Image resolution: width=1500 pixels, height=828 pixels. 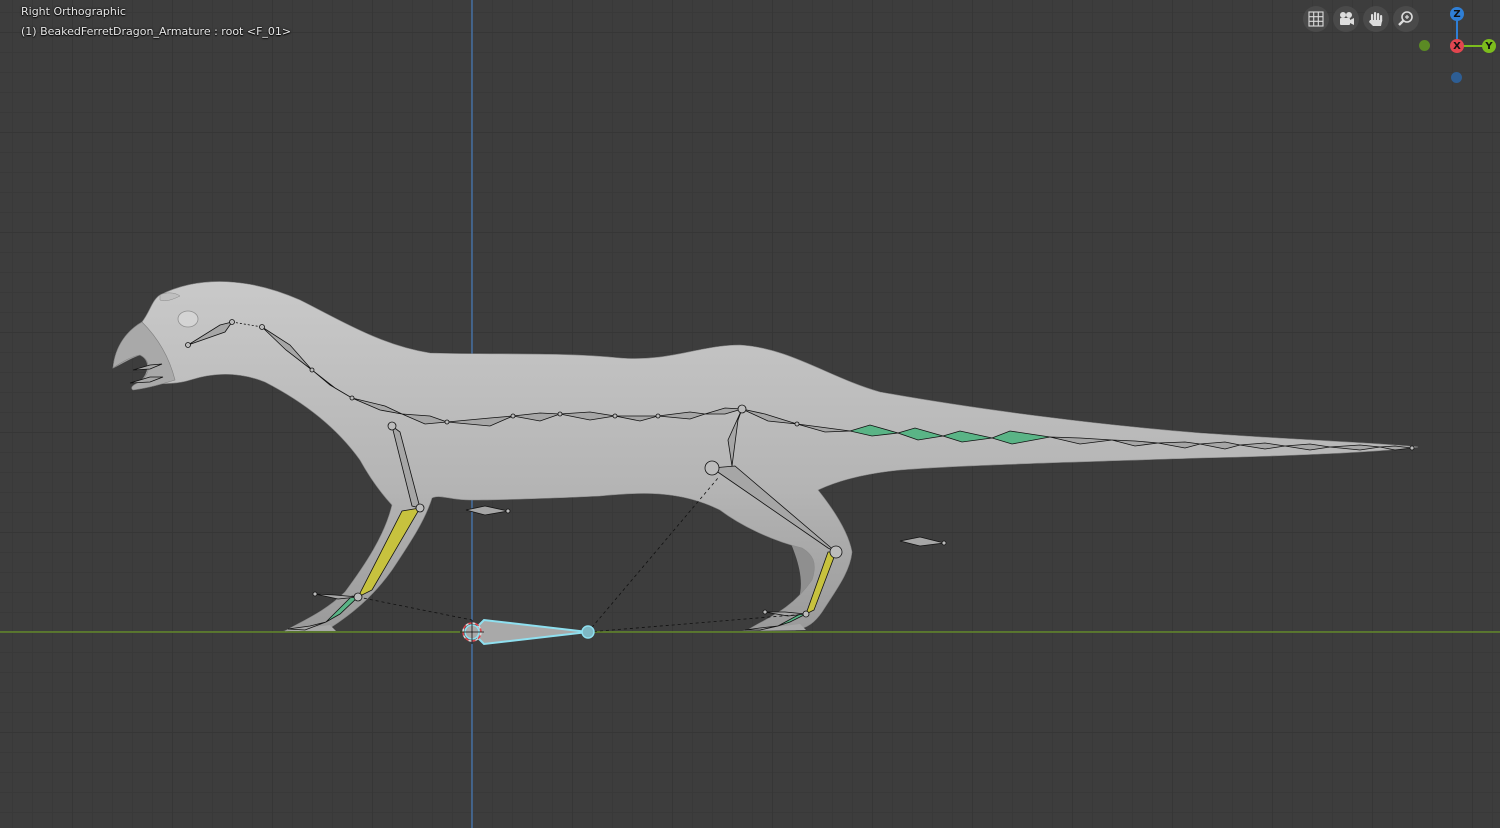 What do you see at coordinates (354, 528) in the screenshot?
I see `front-leg-bones` at bounding box center [354, 528].